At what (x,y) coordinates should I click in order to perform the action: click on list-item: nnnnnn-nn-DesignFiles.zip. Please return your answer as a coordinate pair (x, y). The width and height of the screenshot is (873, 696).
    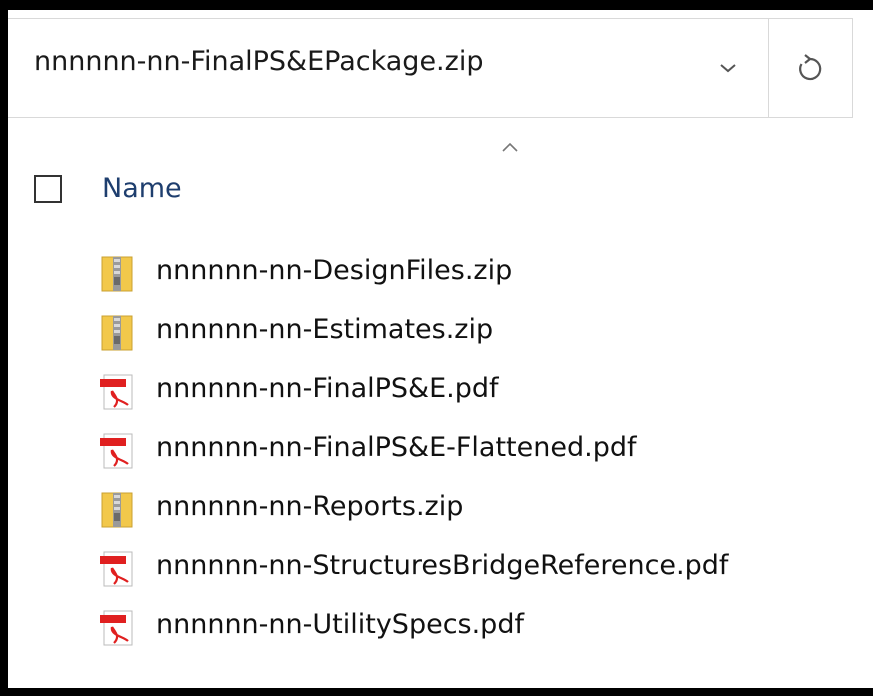
    Looking at the image, I should click on (438, 275).